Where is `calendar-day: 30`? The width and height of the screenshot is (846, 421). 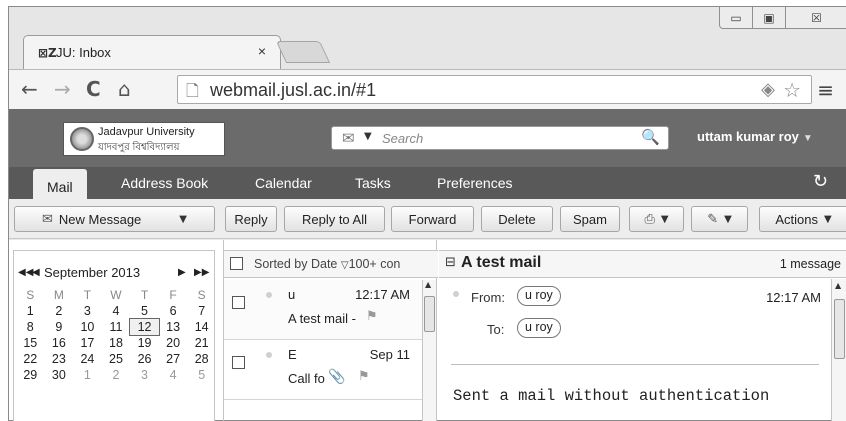
calendar-day: 30 is located at coordinates (59, 375).